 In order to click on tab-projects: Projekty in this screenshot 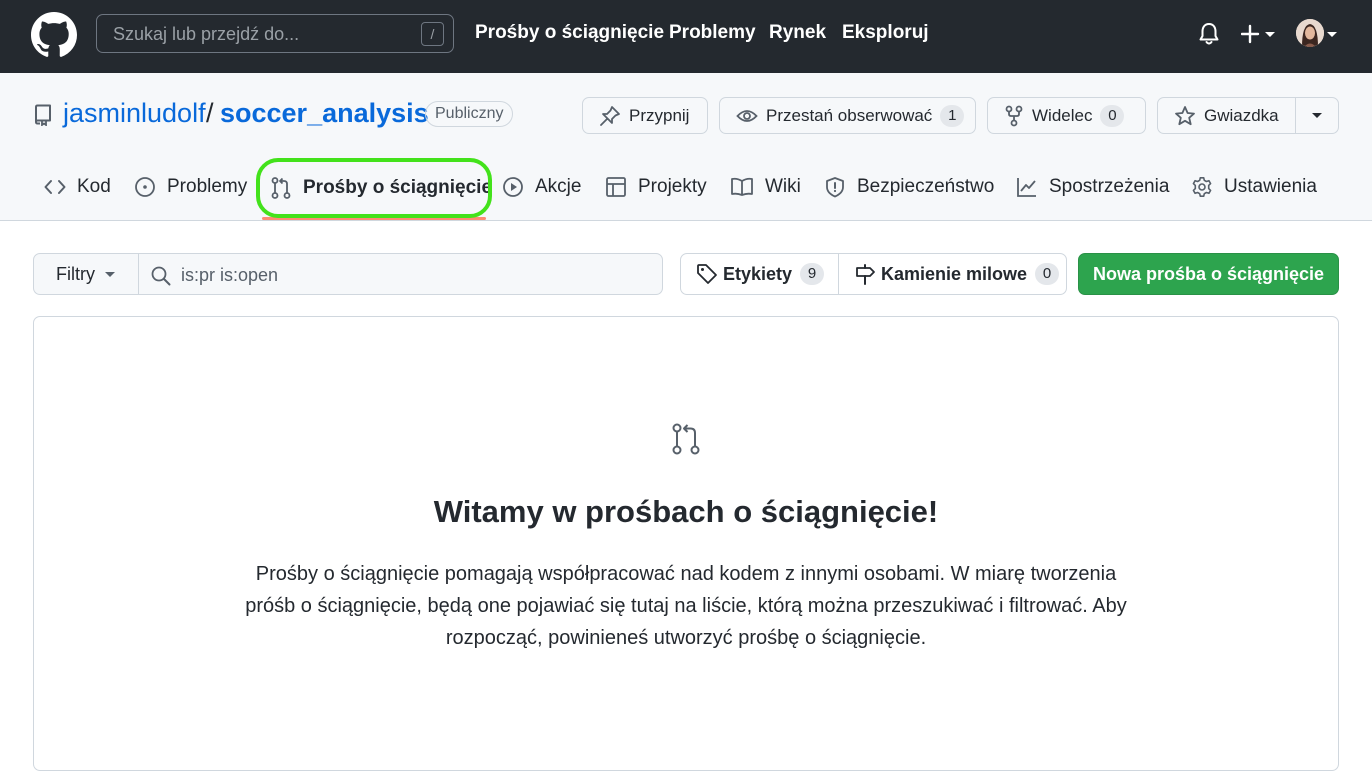, I will do `click(656, 187)`.